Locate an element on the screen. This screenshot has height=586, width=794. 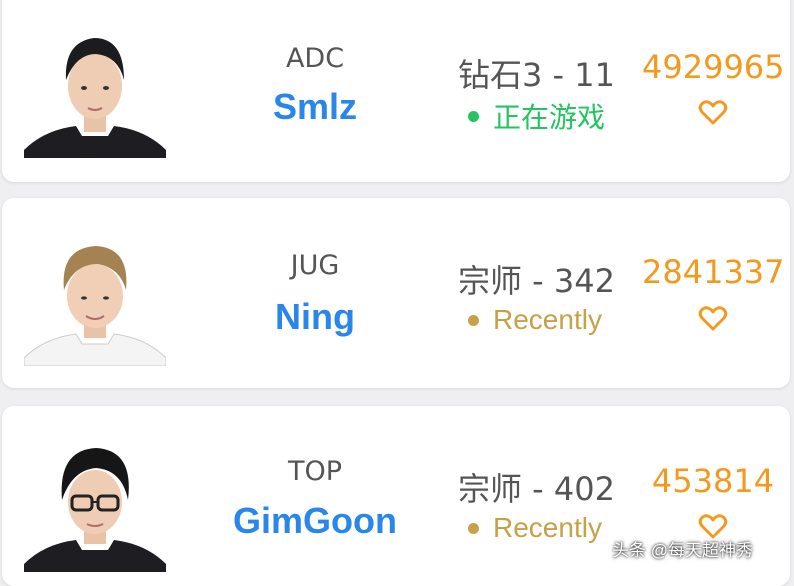
player-score: 453814 is located at coordinates (713, 481).